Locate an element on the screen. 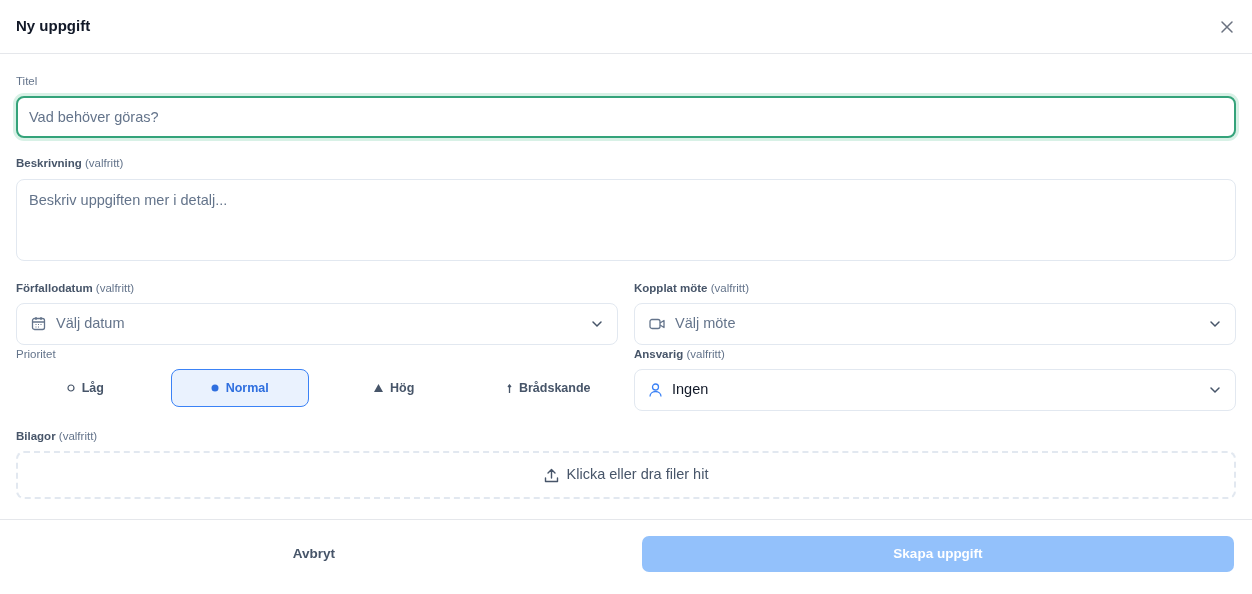  upload-icon is located at coordinates (551, 475).